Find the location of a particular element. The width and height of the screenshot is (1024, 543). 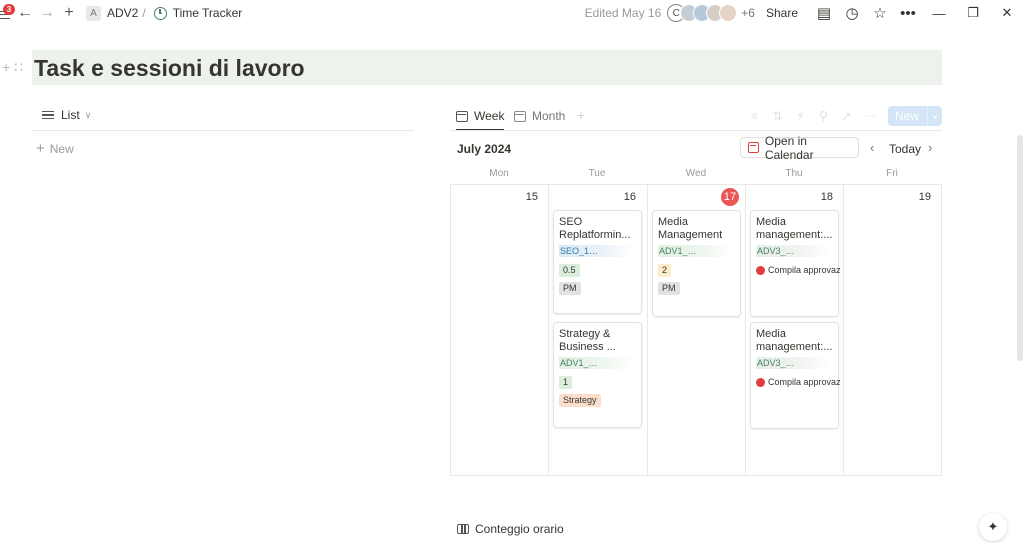

table-view-header: Conteggio orario is located at coordinates (510, 529).